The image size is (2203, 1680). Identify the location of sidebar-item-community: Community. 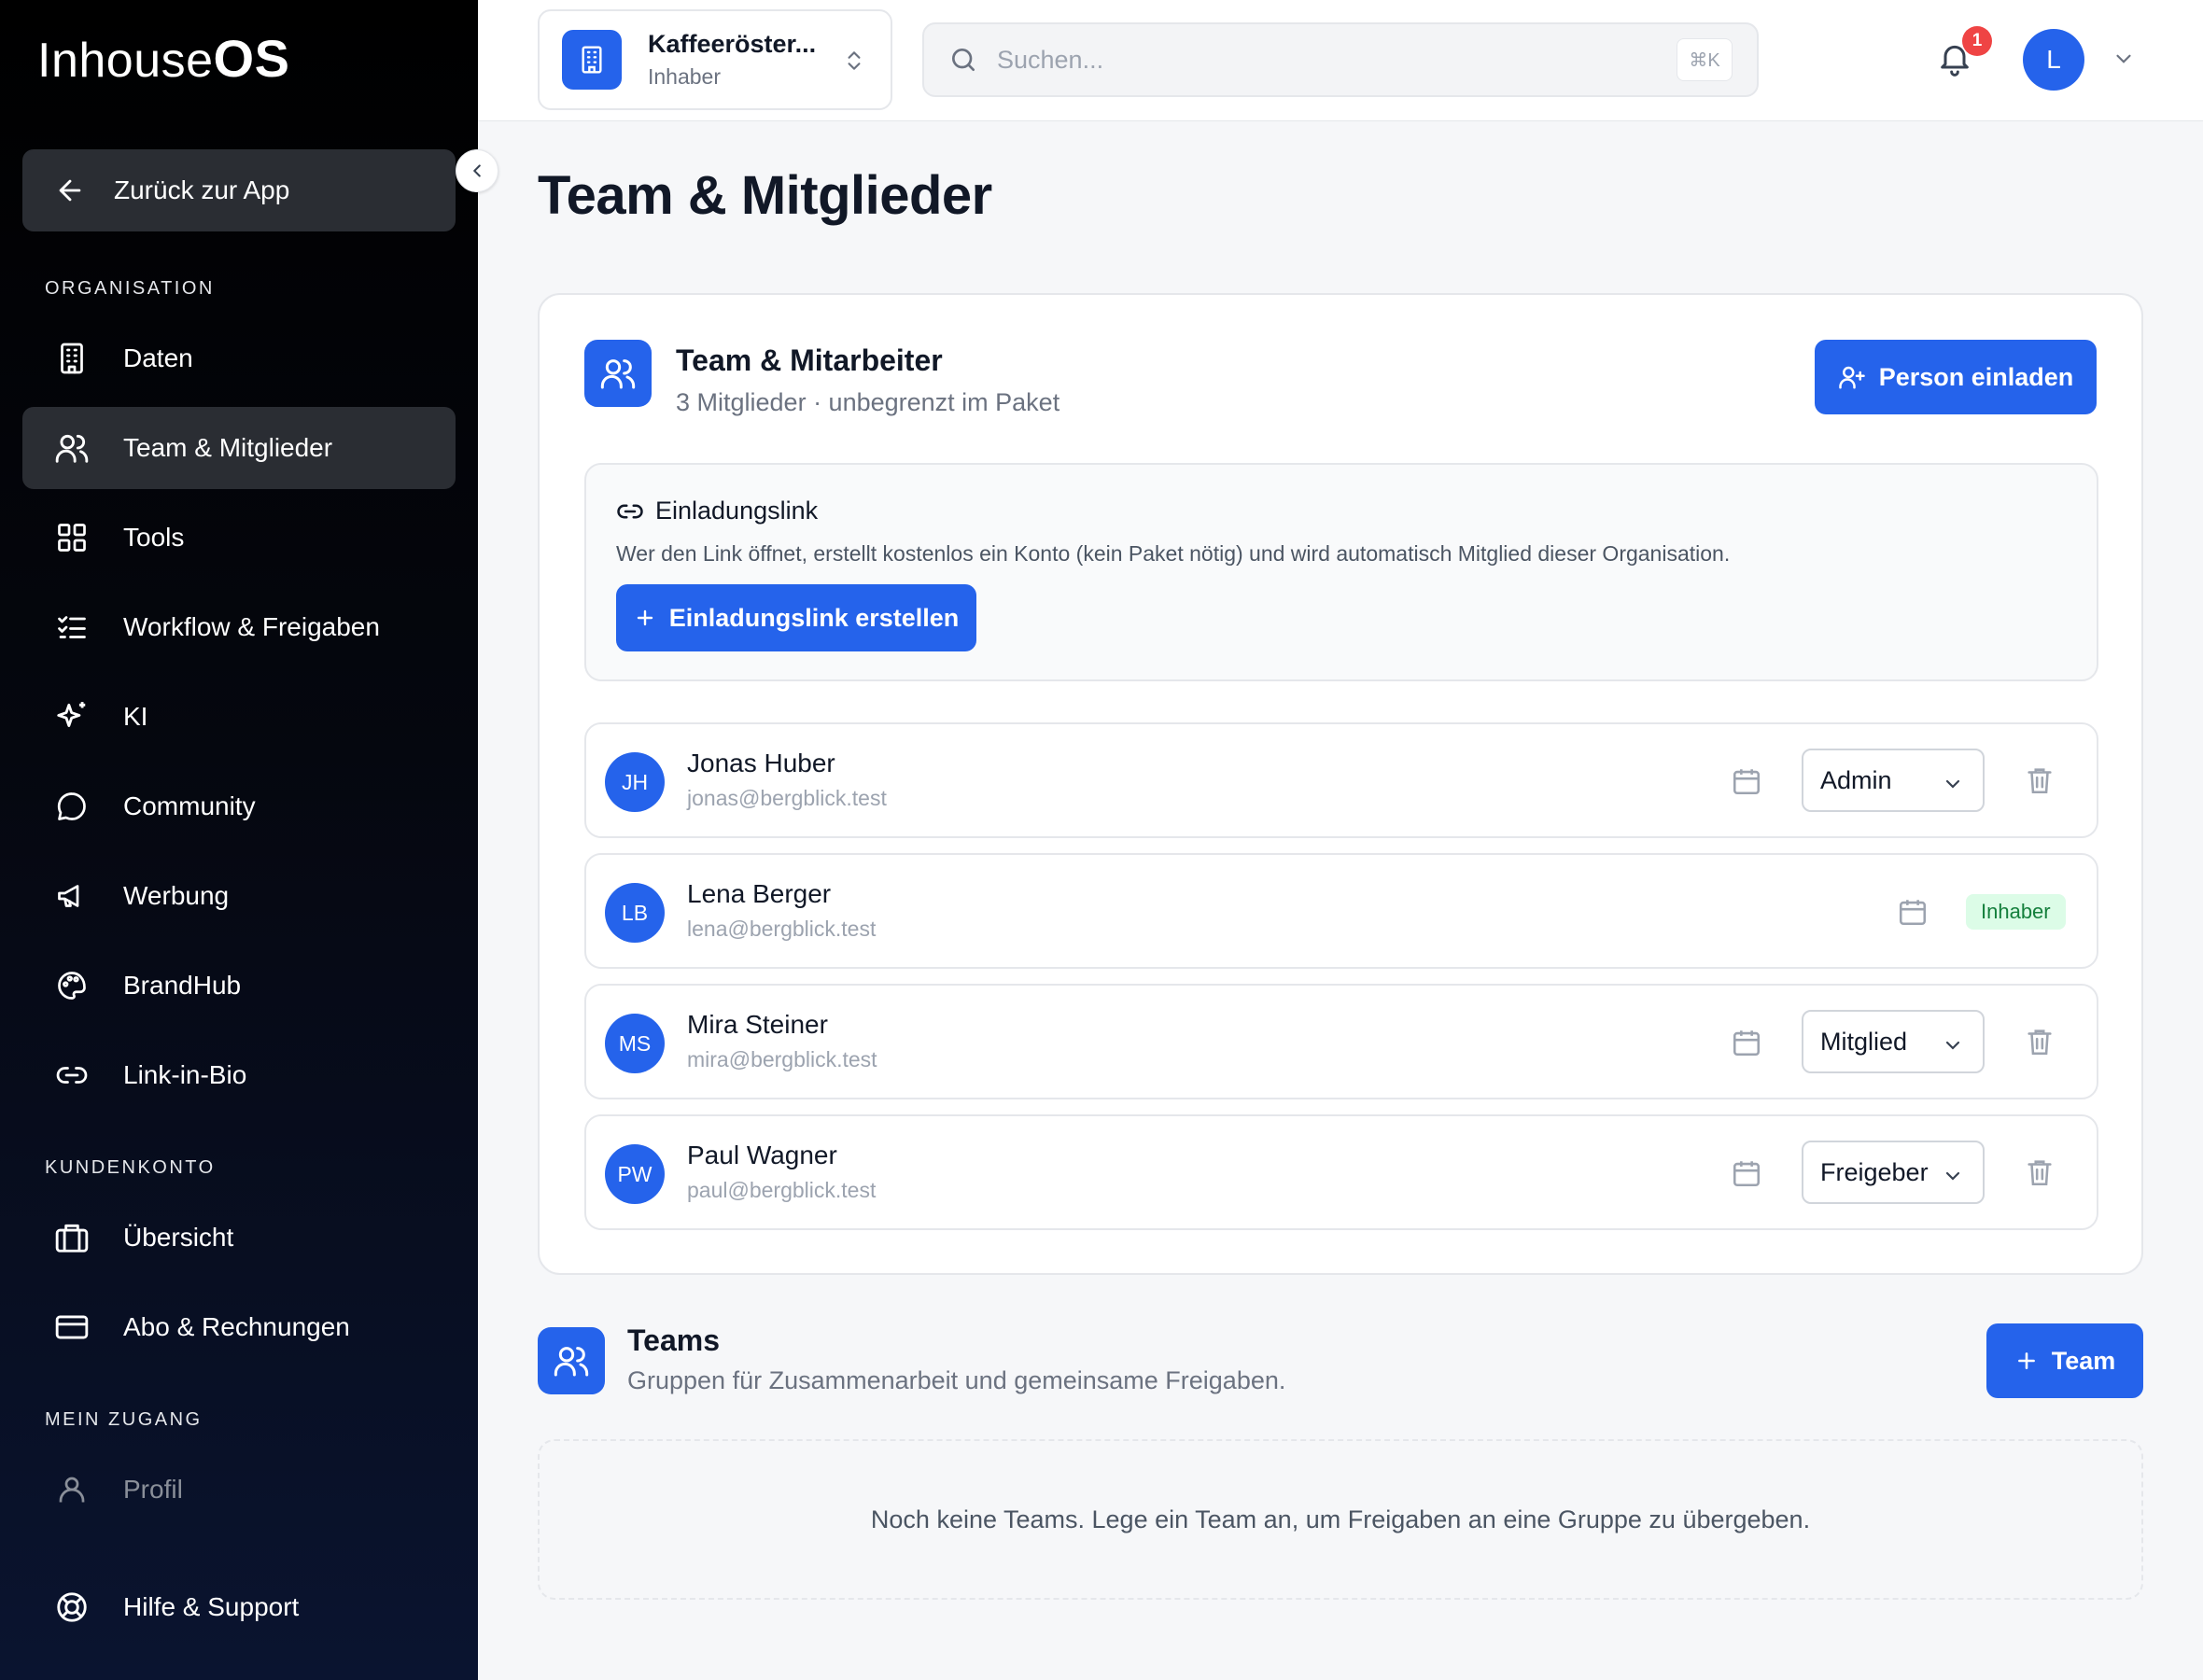
(239, 806).